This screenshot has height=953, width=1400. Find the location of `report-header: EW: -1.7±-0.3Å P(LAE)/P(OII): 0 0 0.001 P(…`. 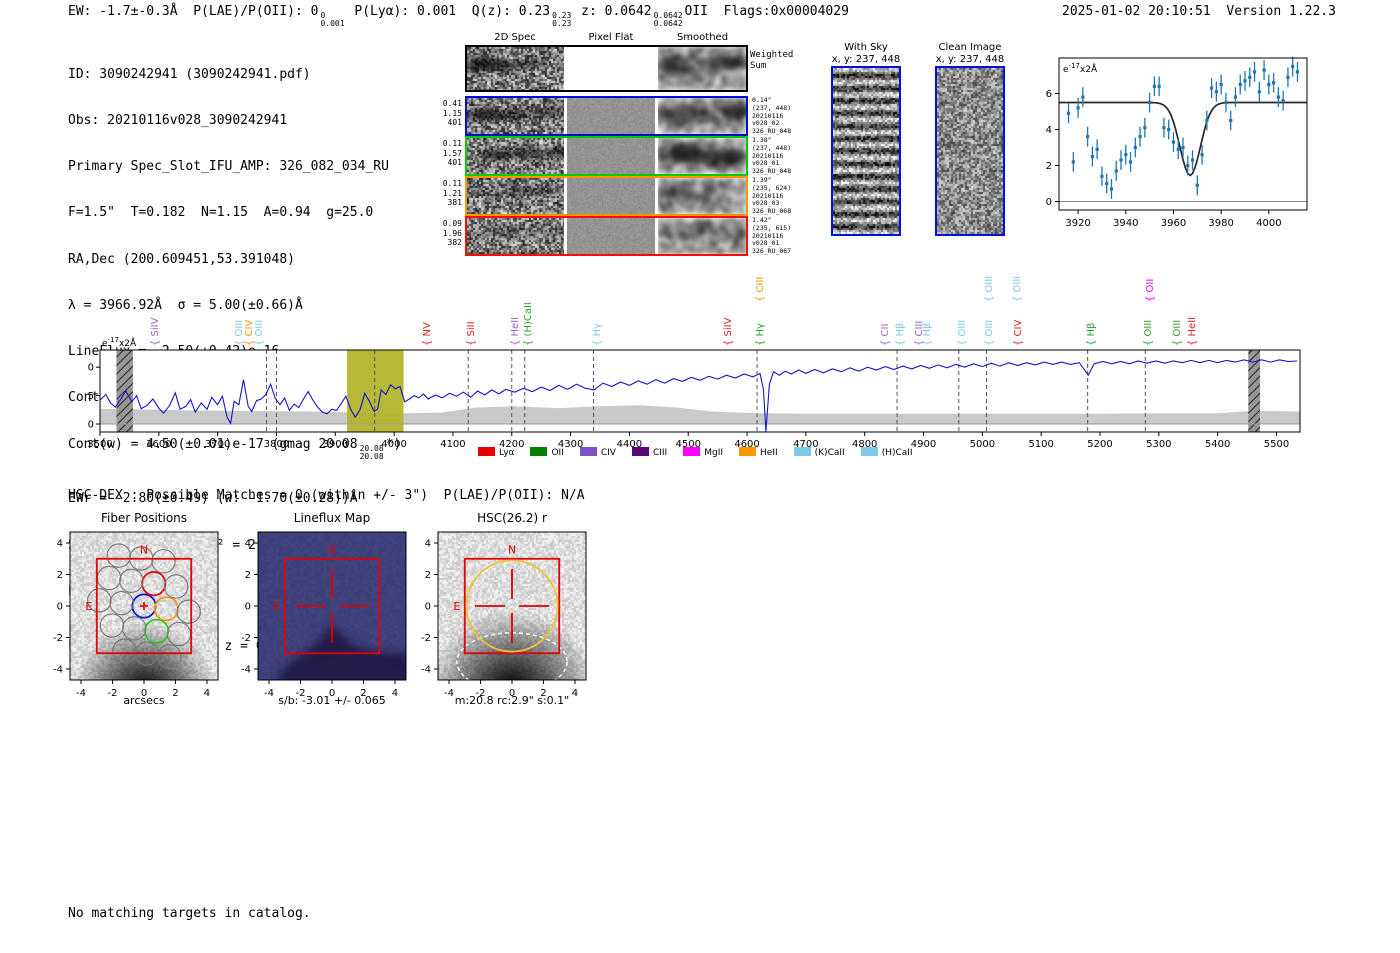

report-header: EW: -1.7±-0.3Å P(LAE)/P(OII): 0 0 0.001 P(… is located at coordinates (458, 16).